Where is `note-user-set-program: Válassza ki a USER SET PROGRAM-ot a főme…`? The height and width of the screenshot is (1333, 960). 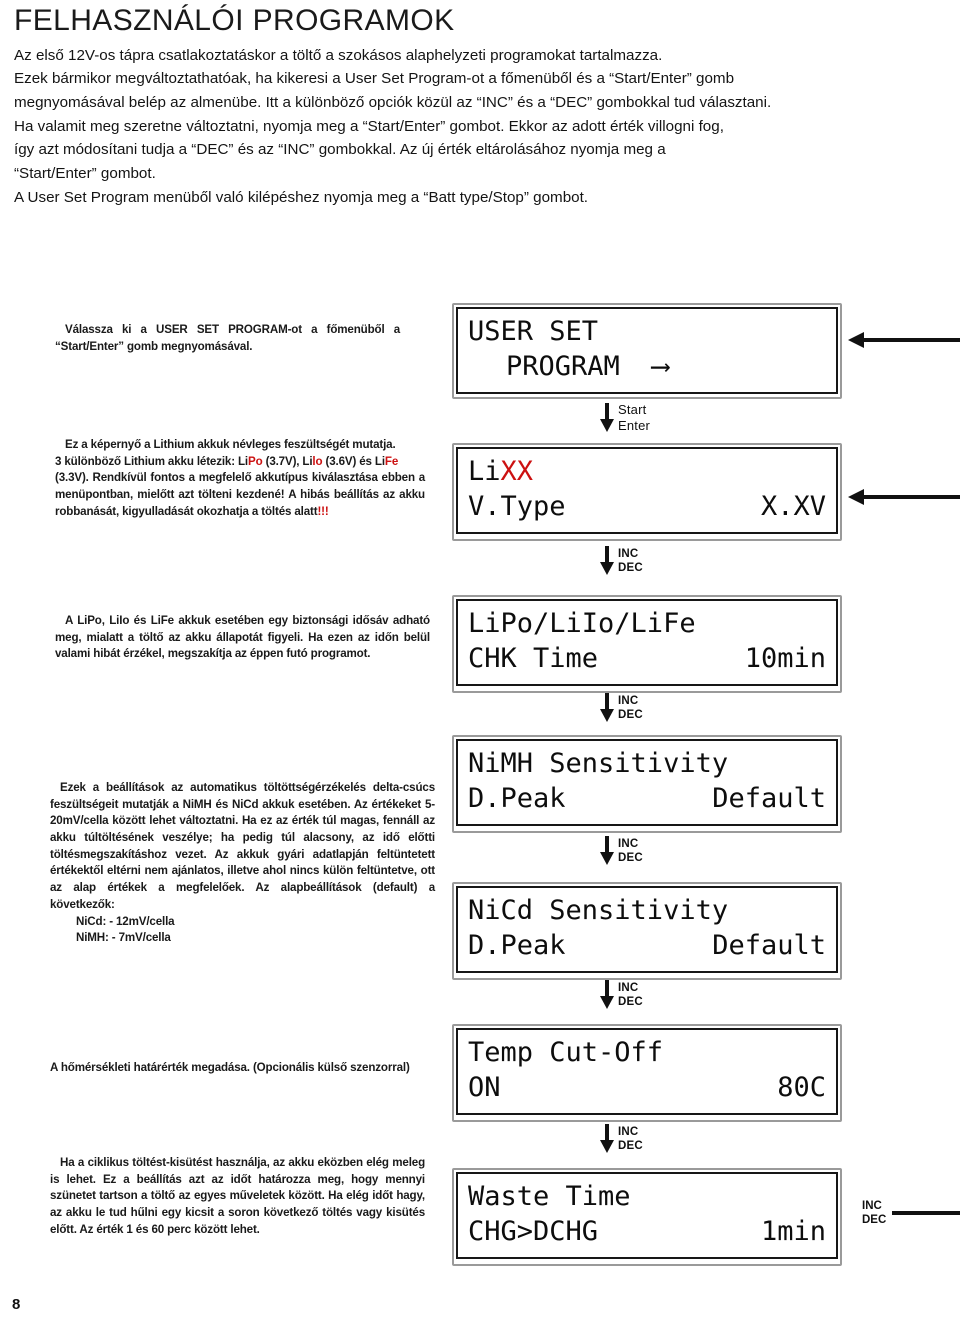 note-user-set-program: Válassza ki a USER SET PROGRAM-ot a főme… is located at coordinates (227, 338).